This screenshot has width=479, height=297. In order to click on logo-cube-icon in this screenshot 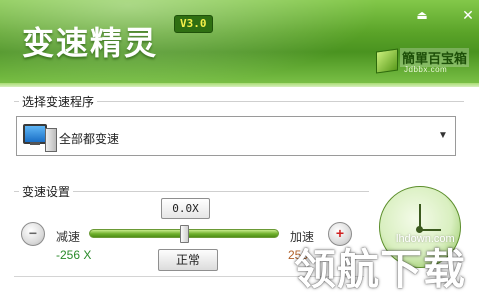, I will do `click(387, 61)`.